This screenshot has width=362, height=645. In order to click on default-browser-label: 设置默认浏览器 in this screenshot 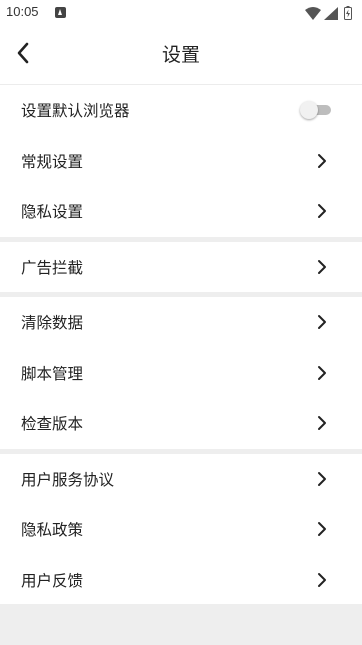, I will do `click(75, 111)`.